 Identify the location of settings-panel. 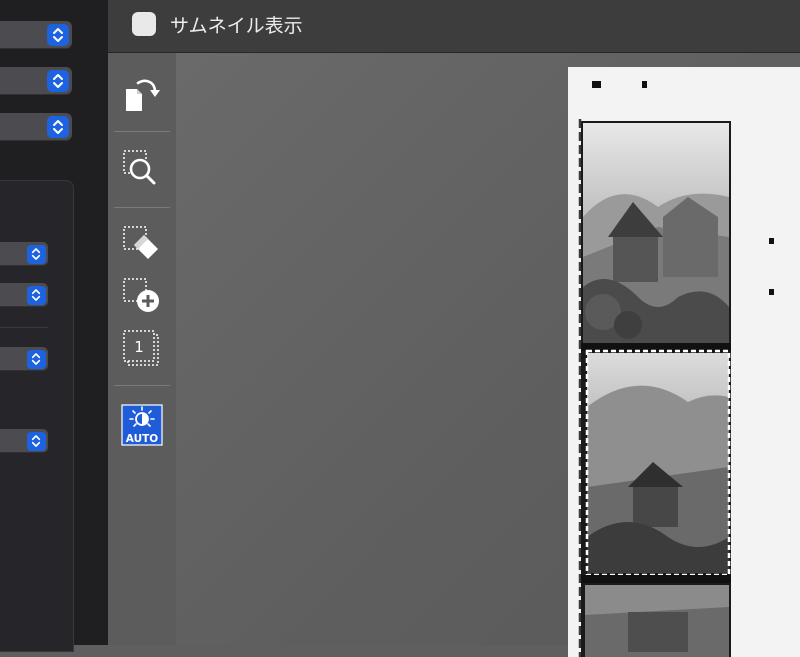
(54, 326).